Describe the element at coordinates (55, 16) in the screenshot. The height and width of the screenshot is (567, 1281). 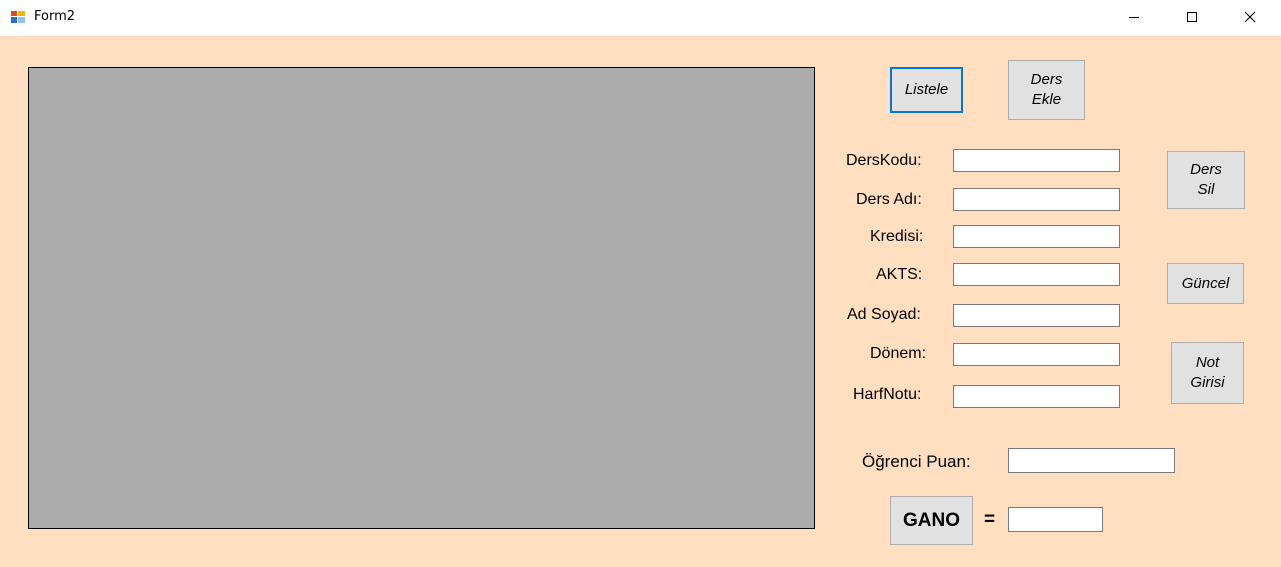
I see `window-title: Form2` at that location.